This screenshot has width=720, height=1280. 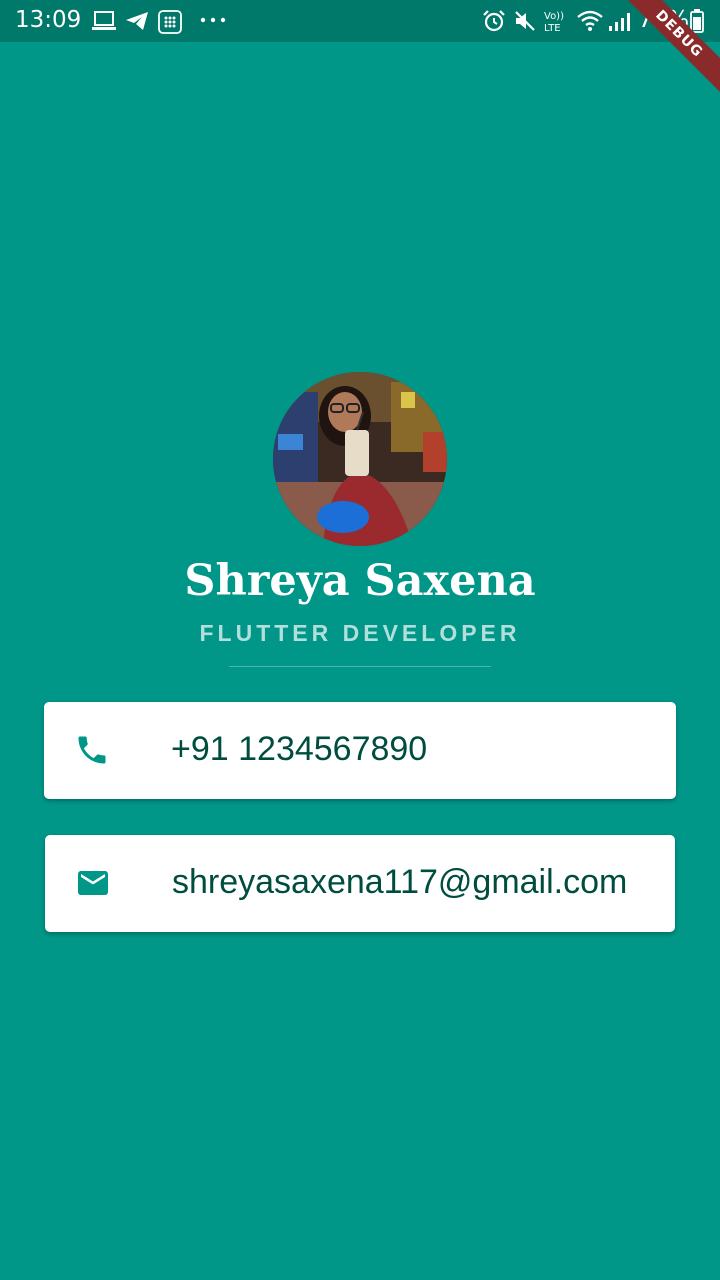 I want to click on email-address: shreyasaxena117@gmail.com, so click(x=399, y=882).